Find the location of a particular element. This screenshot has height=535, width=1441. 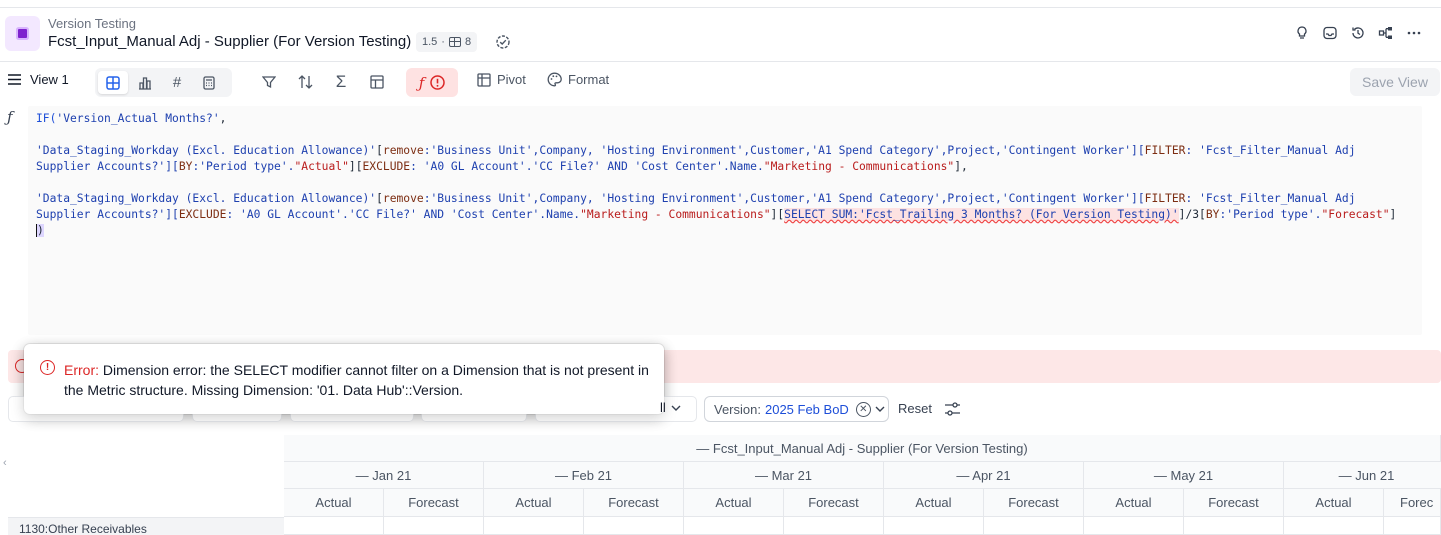

format-label: Format is located at coordinates (589, 79).